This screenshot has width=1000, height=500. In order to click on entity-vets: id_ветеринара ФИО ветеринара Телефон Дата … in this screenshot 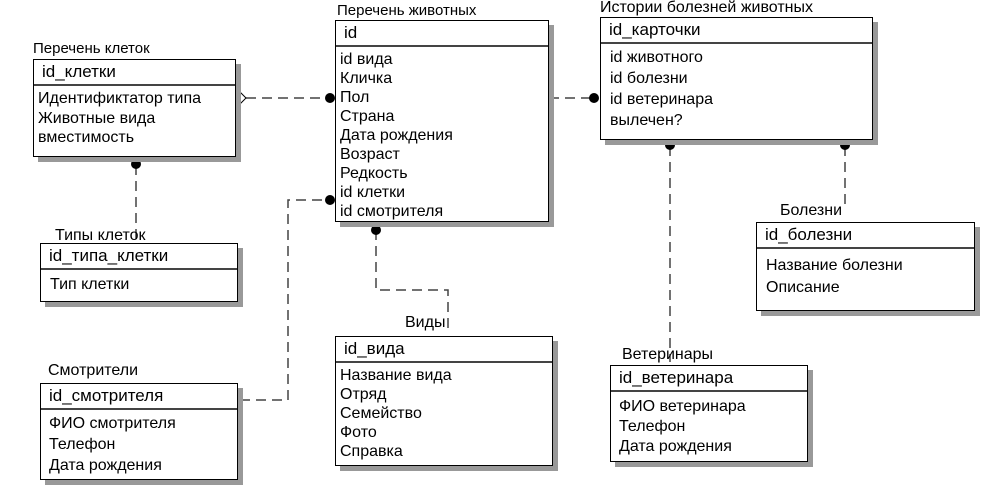, I will do `click(709, 413)`.